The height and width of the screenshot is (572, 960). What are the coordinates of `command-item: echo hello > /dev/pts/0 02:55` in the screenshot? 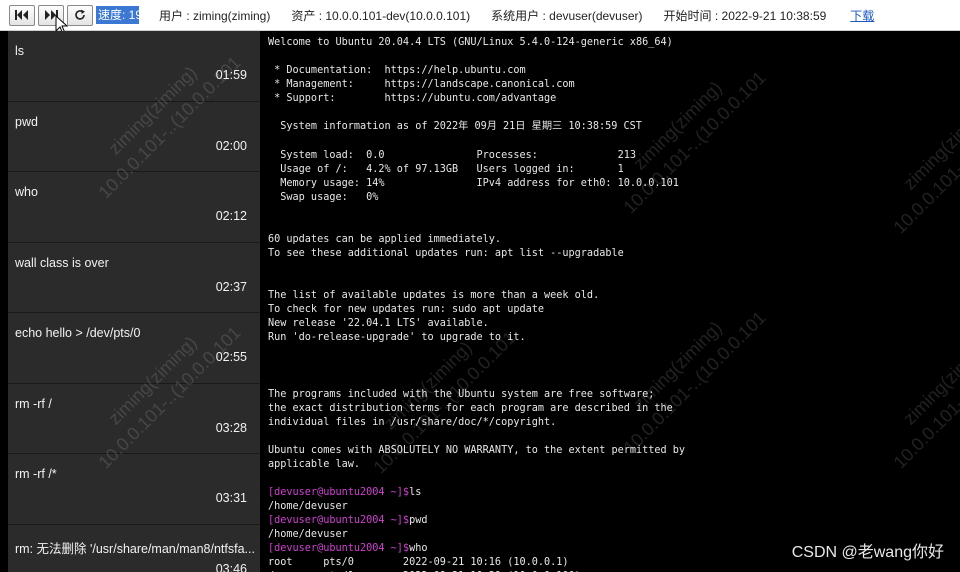 It's located at (134, 348).